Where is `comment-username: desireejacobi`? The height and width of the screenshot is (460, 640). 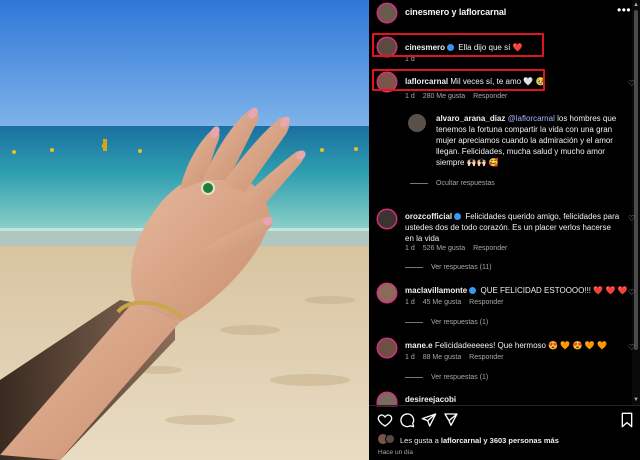 comment-username: desireejacobi is located at coordinates (430, 399).